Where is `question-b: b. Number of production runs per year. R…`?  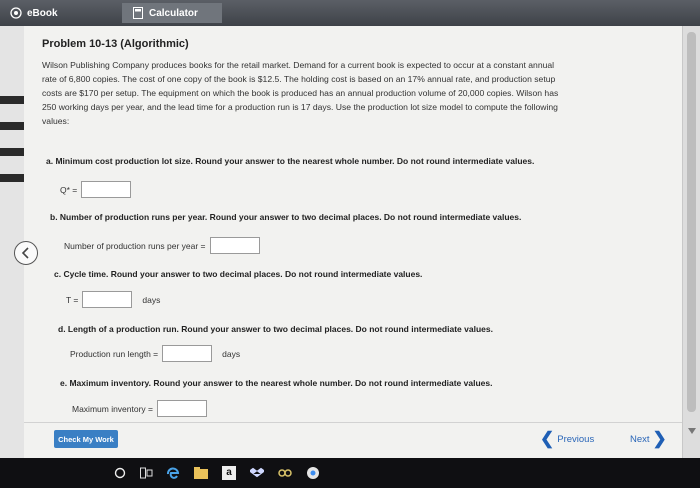
question-b: b. Number of production runs per year. R… is located at coordinates (285, 217).